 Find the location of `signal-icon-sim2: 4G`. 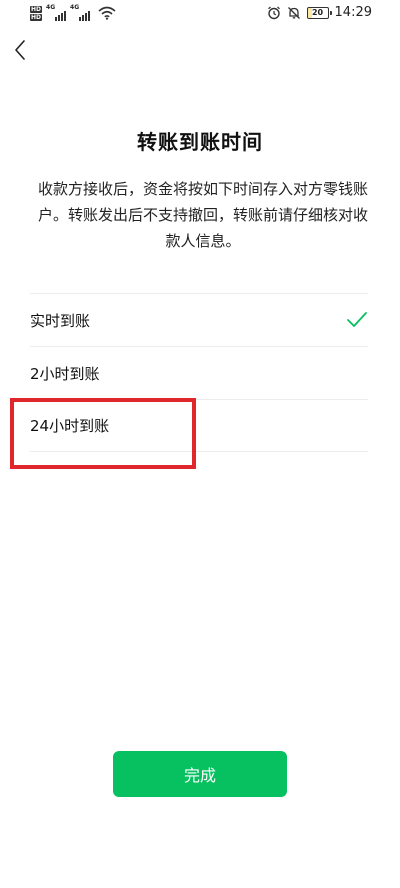

signal-icon-sim2: 4G is located at coordinates (80, 12).